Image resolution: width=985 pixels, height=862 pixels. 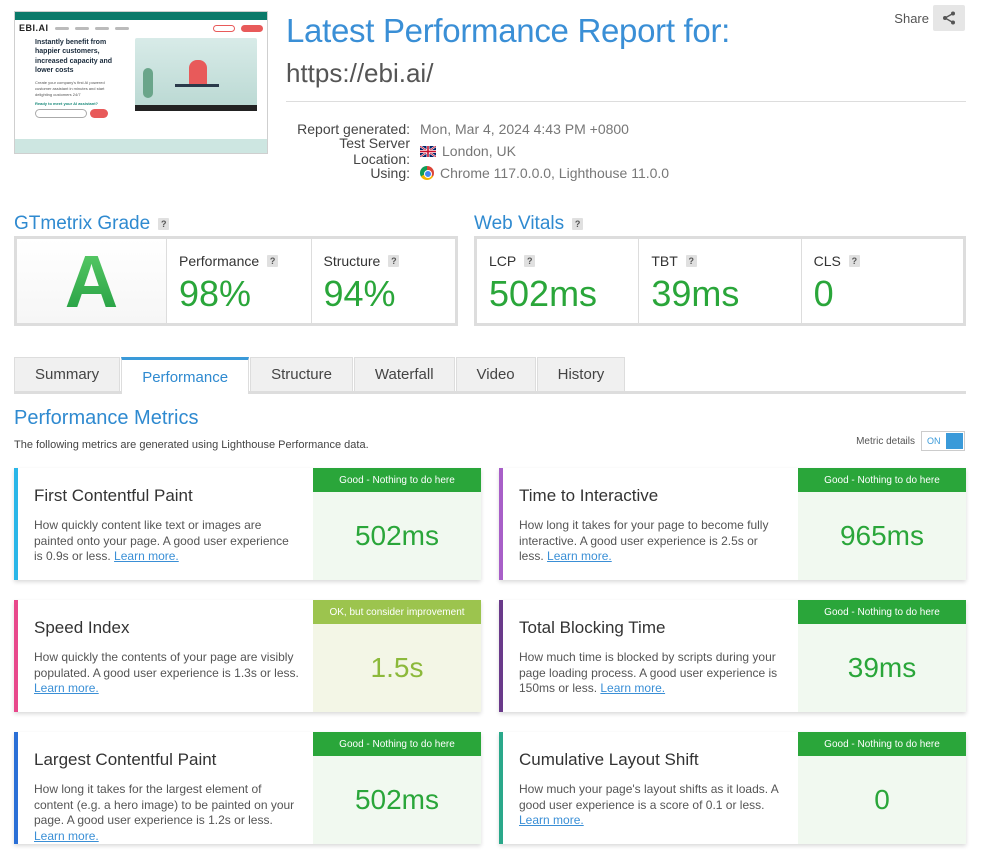 I want to click on chrome-icon, so click(x=427, y=173).